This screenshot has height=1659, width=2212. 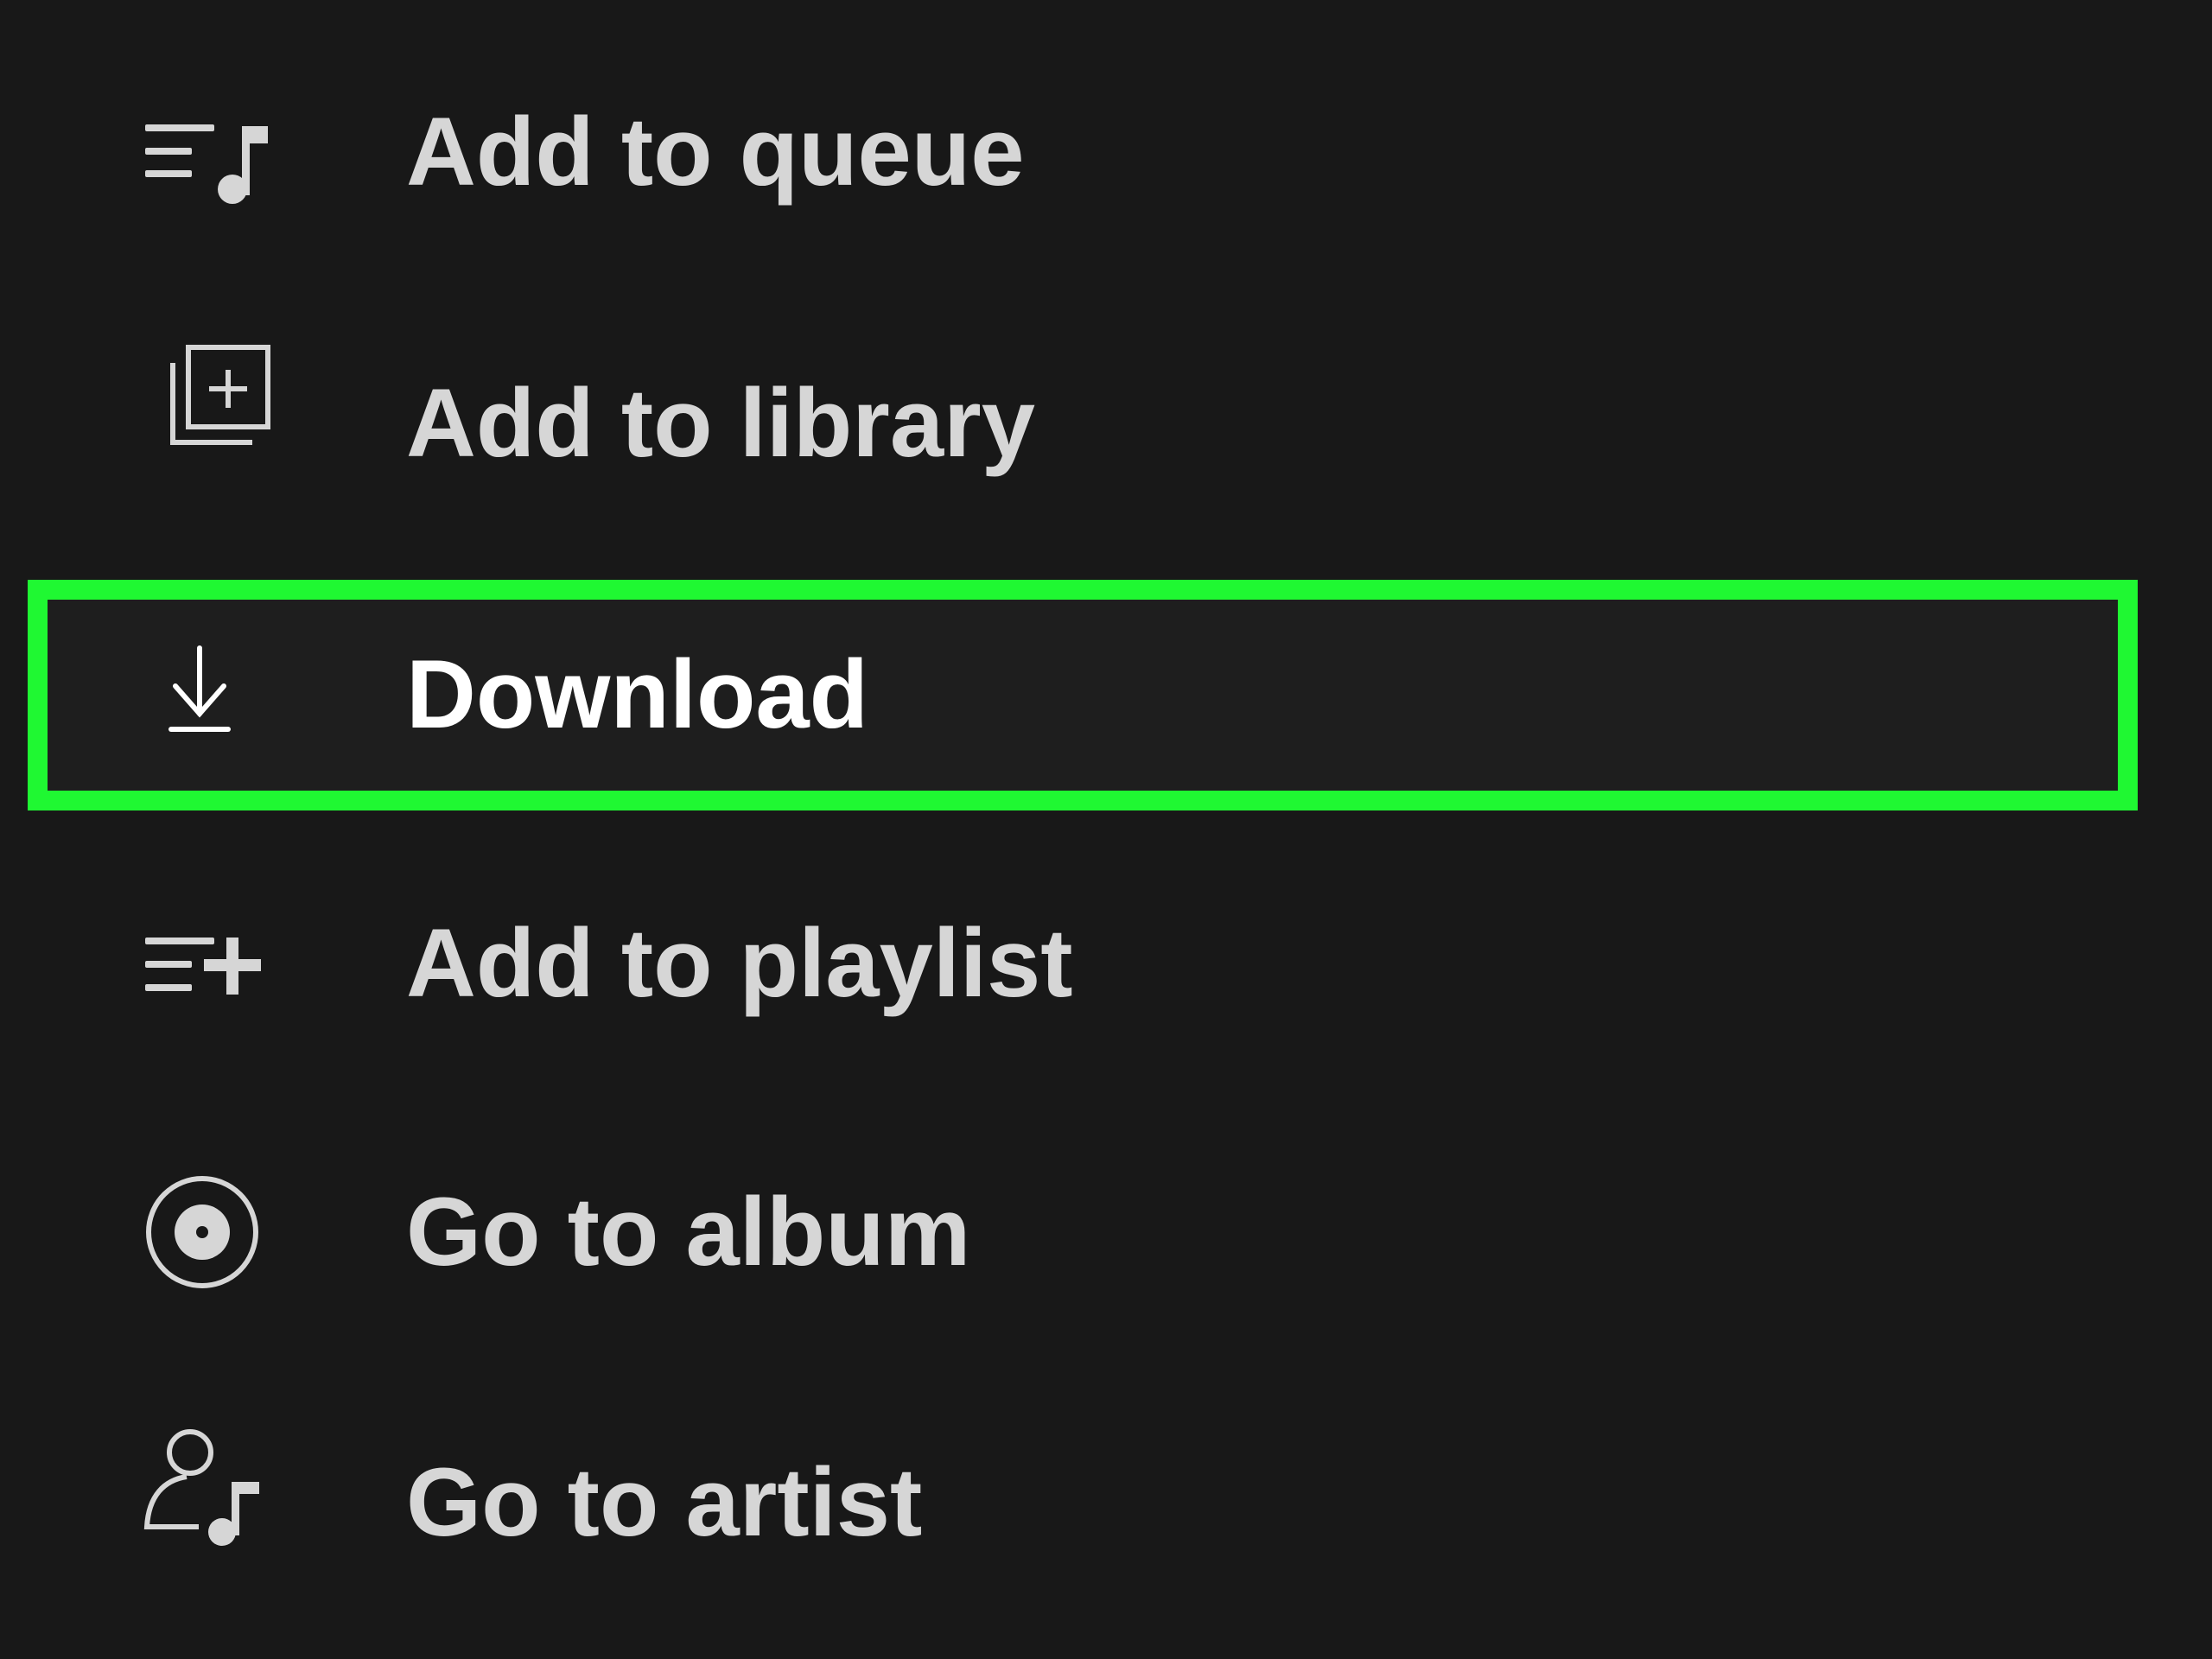 I want to click on menu-item-add-to-playlist: Add to playlist, so click(x=1106, y=963).